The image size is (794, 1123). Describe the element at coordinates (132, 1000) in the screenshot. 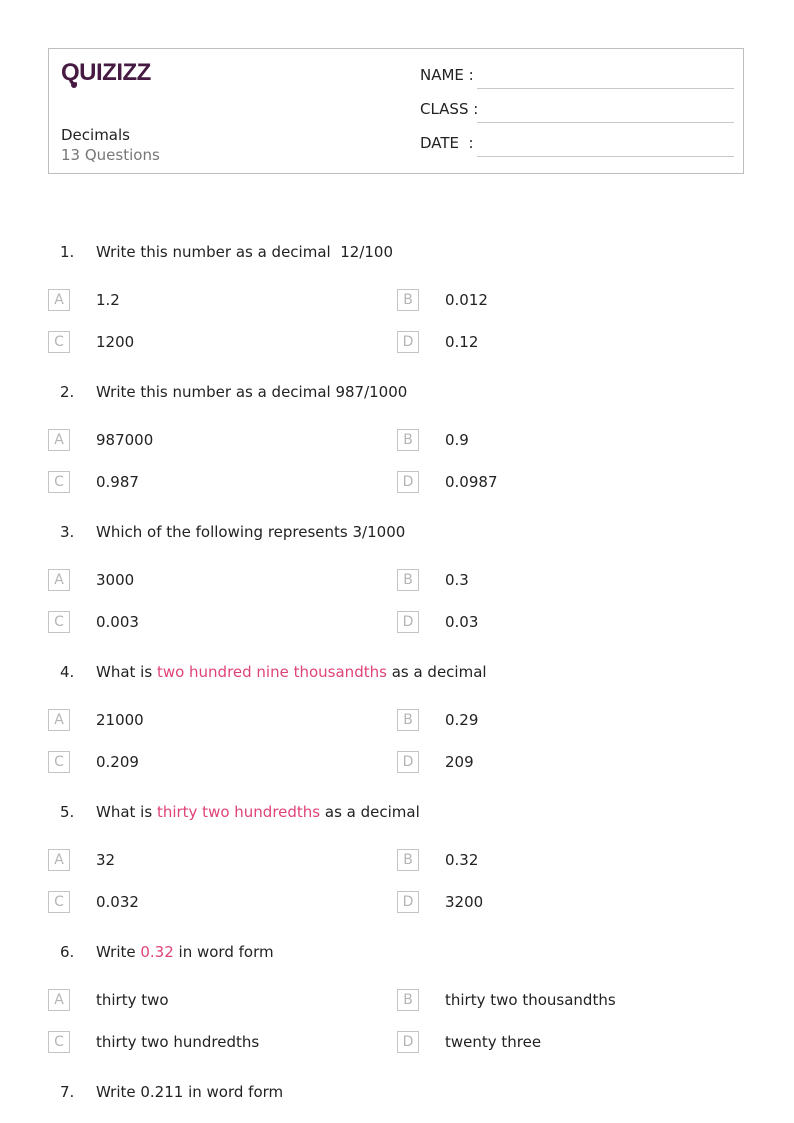

I see `option-text: thirty two` at that location.